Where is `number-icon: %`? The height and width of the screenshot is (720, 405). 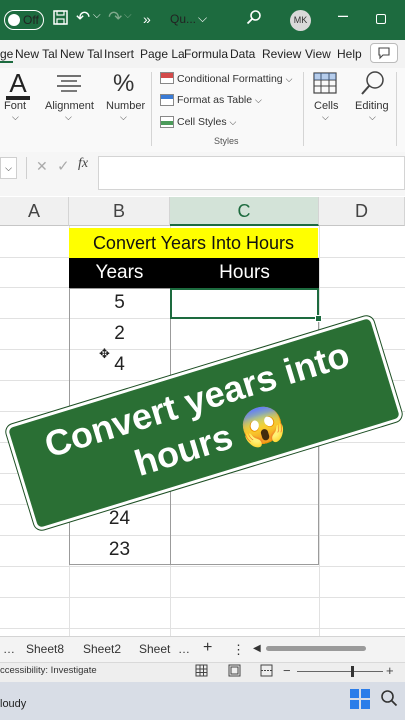
number-icon: % is located at coordinates (123, 84).